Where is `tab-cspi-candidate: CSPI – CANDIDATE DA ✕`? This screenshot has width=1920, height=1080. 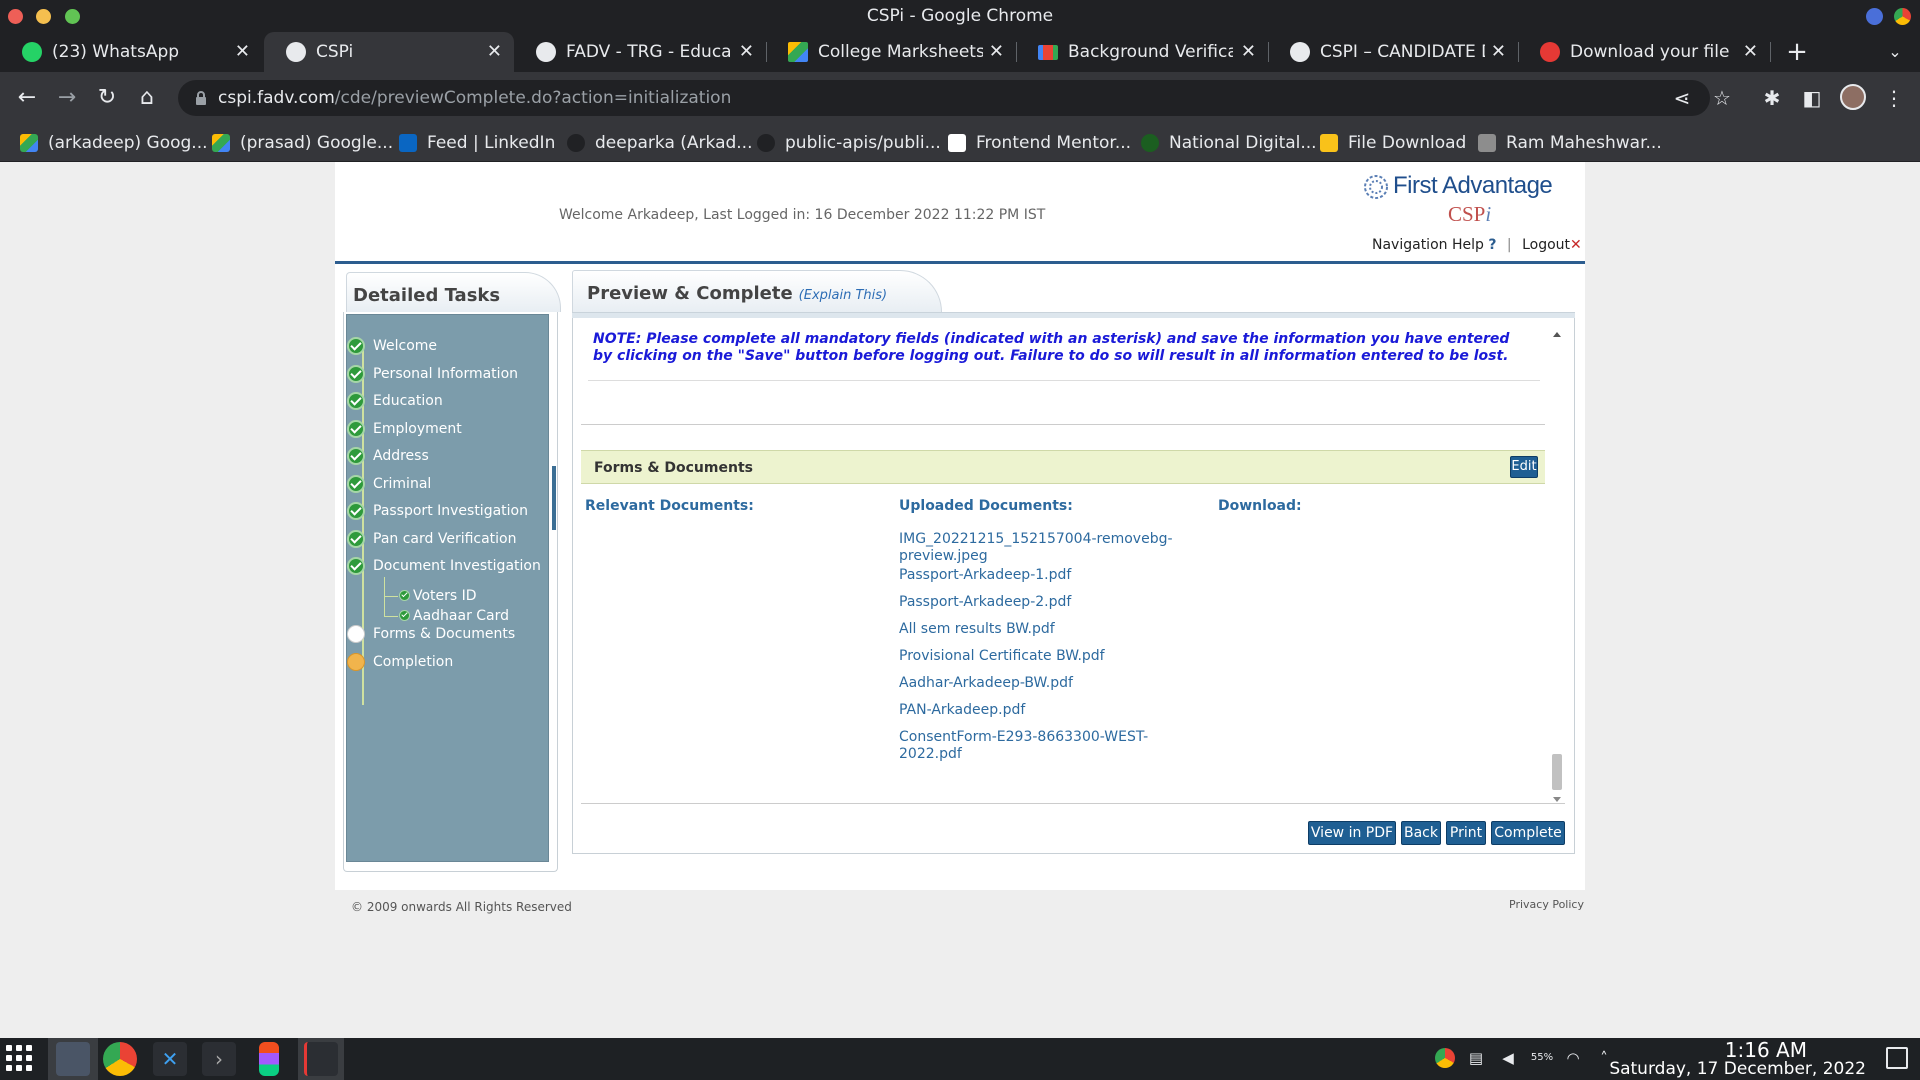
tab-cspi-candidate: CSPI – CANDIDATE DA ✕ is located at coordinates (1393, 52).